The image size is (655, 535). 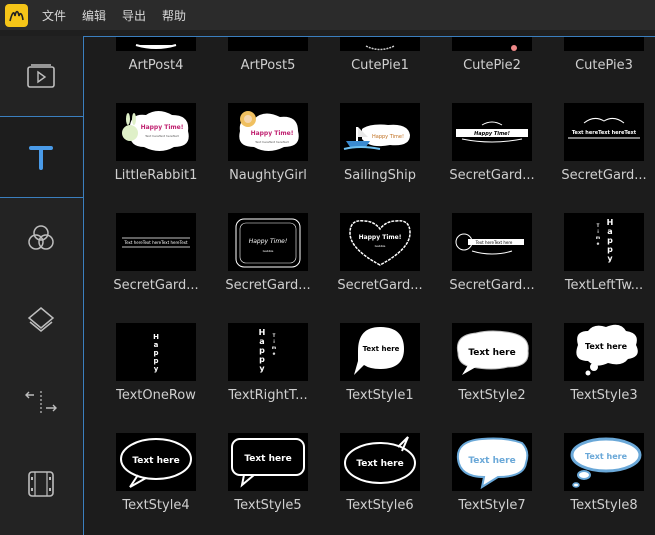 I want to click on template-thumb-text-style-5: Text here, so click(x=268, y=462).